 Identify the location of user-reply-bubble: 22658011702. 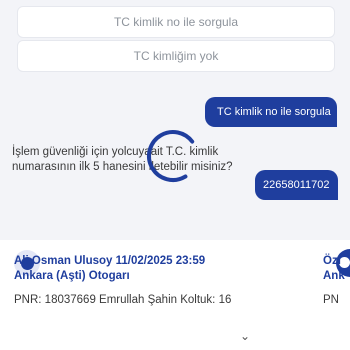
(296, 185).